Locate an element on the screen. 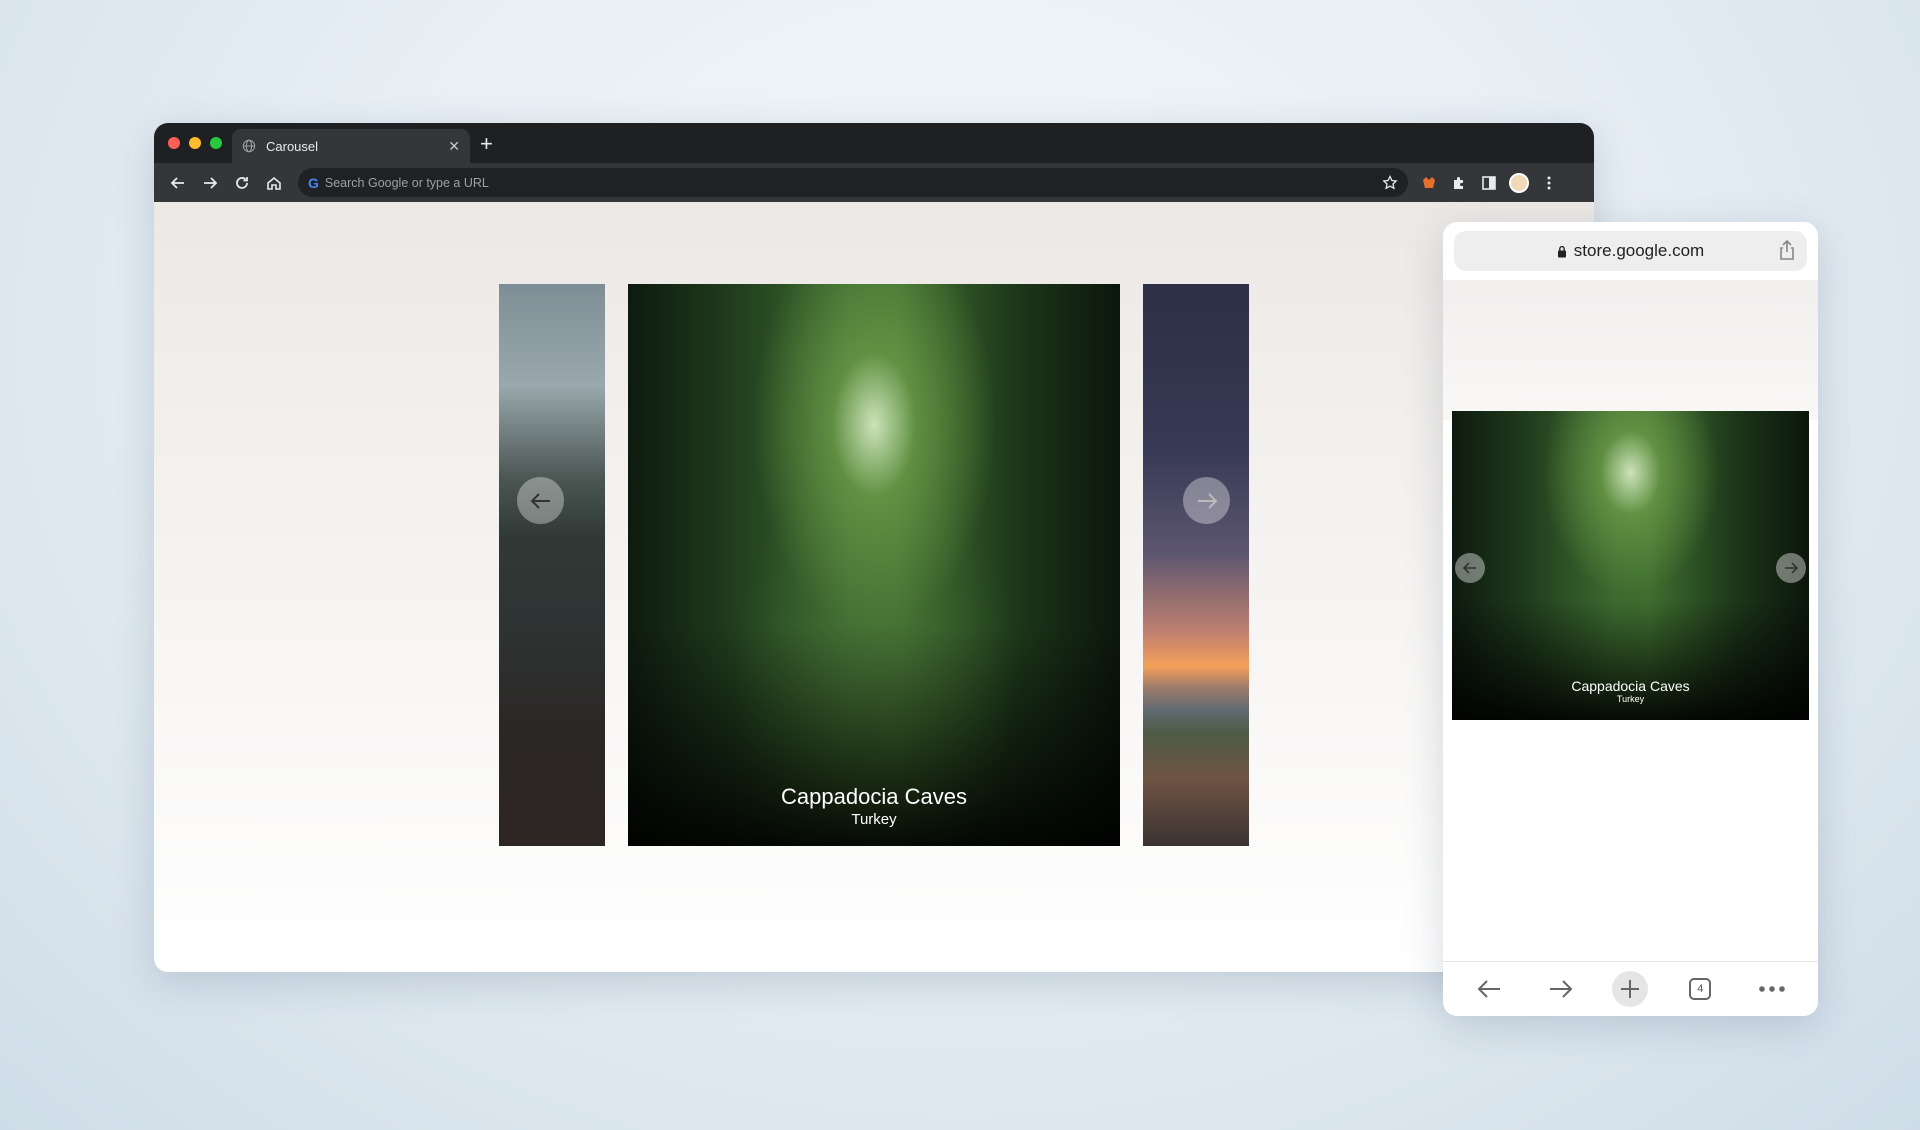 This screenshot has height=1130, width=1920. mobile-url-bar: store.google.com is located at coordinates (1630, 251).